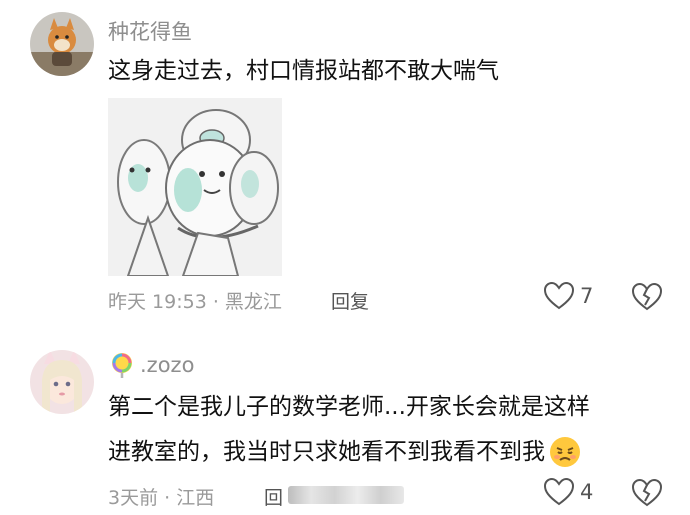 This screenshot has height=515, width=690. What do you see at coordinates (303, 71) in the screenshot?
I see `comment-text: 这身走过去，村口情报站都不敢大喘气` at bounding box center [303, 71].